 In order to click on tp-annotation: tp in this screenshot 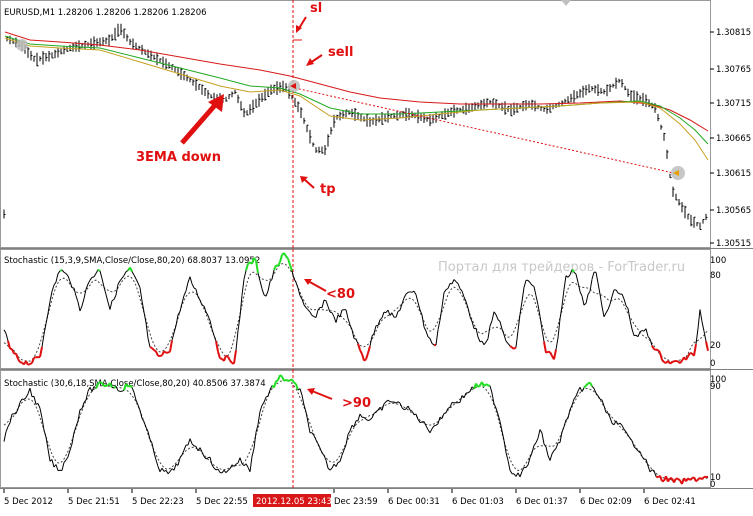, I will do `click(328, 189)`.